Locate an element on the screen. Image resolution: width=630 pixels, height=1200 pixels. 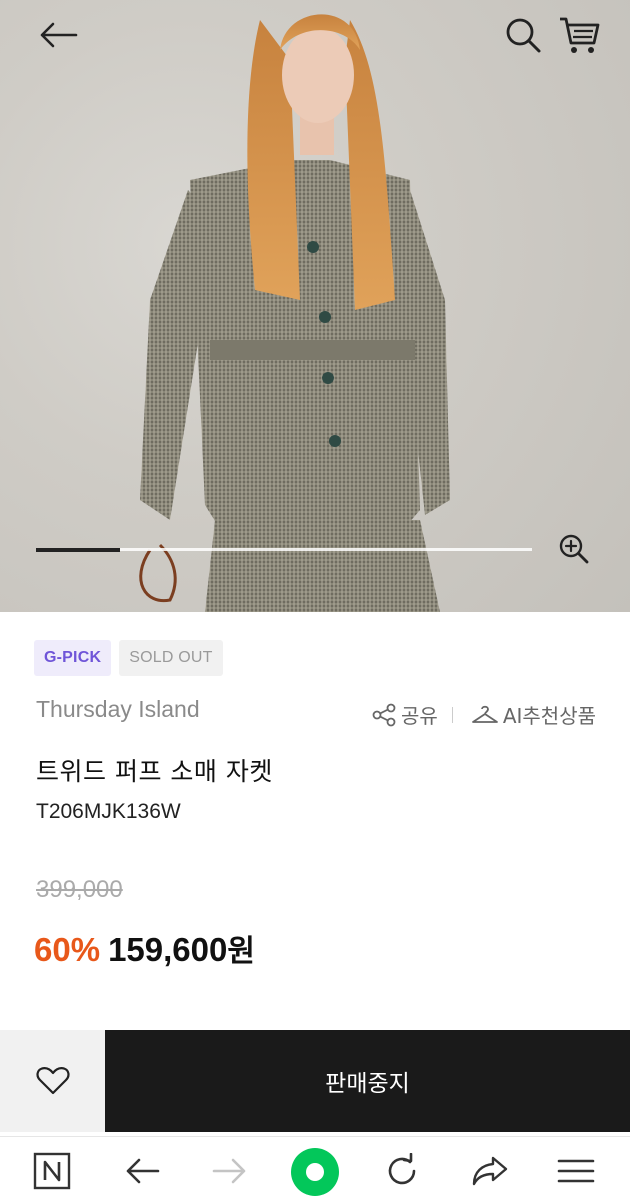
share-arrow-icon is located at coordinates (490, 1171).